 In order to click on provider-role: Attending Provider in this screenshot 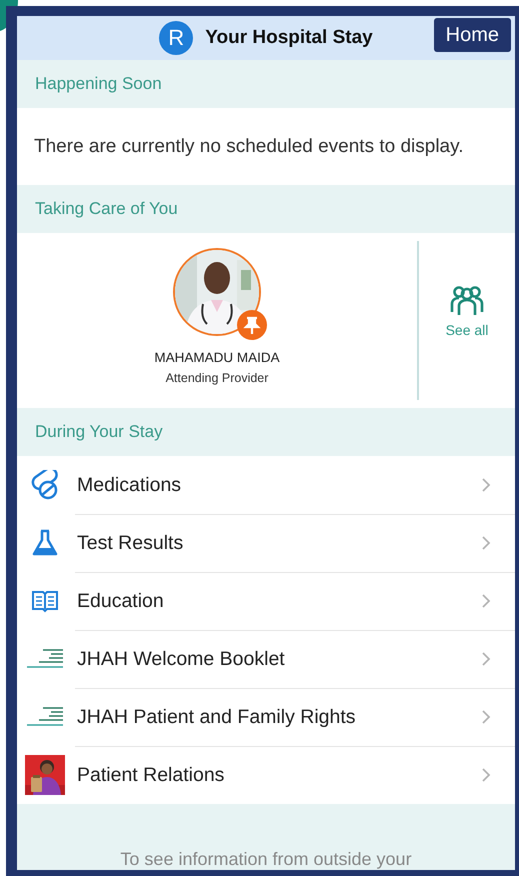, I will do `click(217, 378)`.